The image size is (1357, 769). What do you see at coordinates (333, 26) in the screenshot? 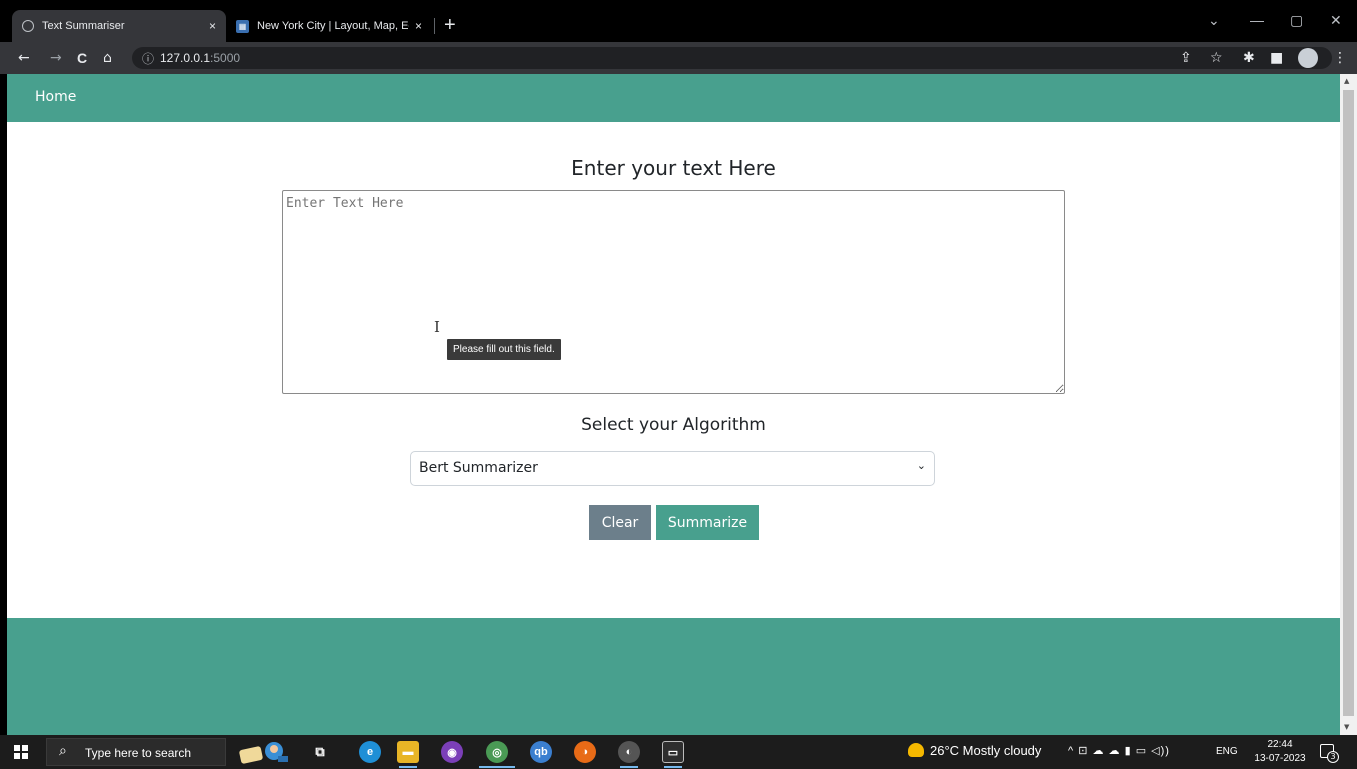
I see `tab-title: New York City | Layout, Map, Eco` at bounding box center [333, 26].